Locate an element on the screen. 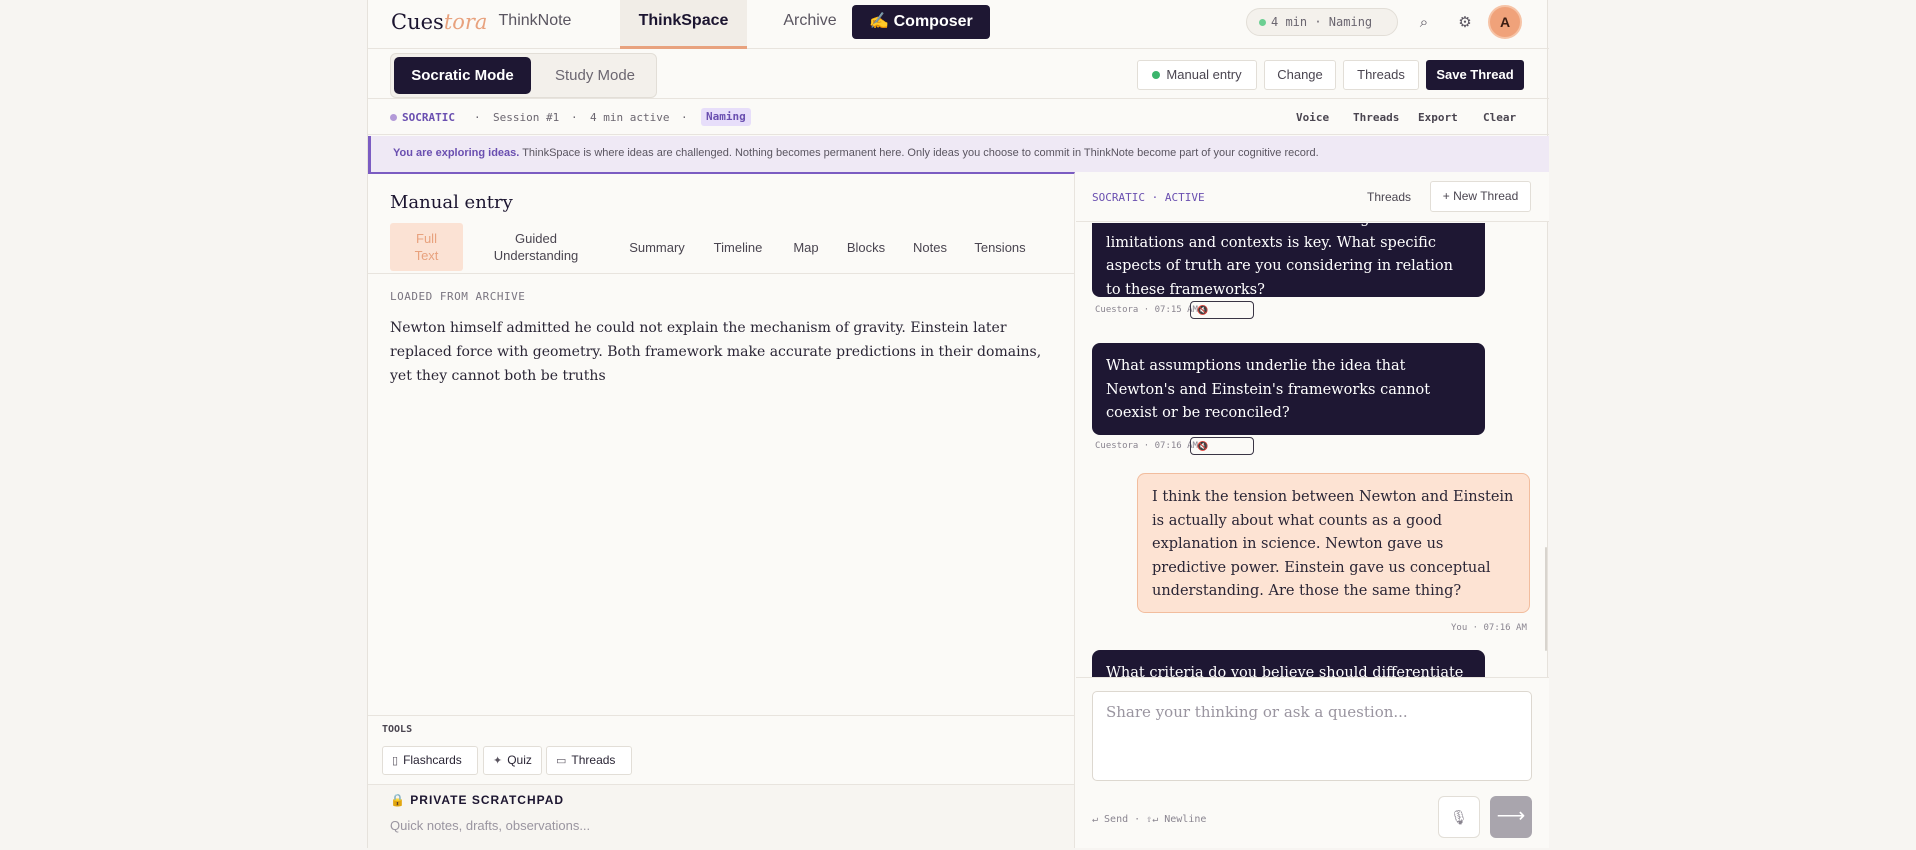 The image size is (1916, 850). active-time: 4 min active is located at coordinates (630, 117).